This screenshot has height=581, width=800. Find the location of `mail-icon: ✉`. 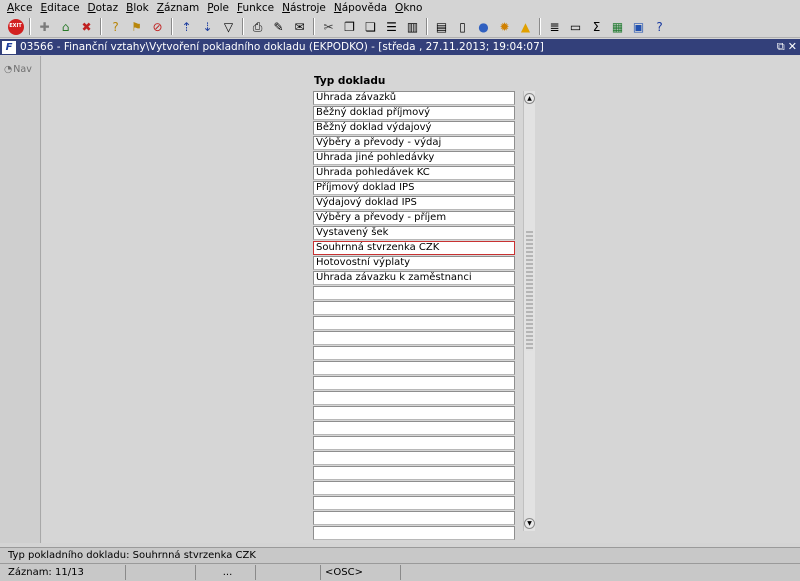

mail-icon: ✉ is located at coordinates (300, 27).